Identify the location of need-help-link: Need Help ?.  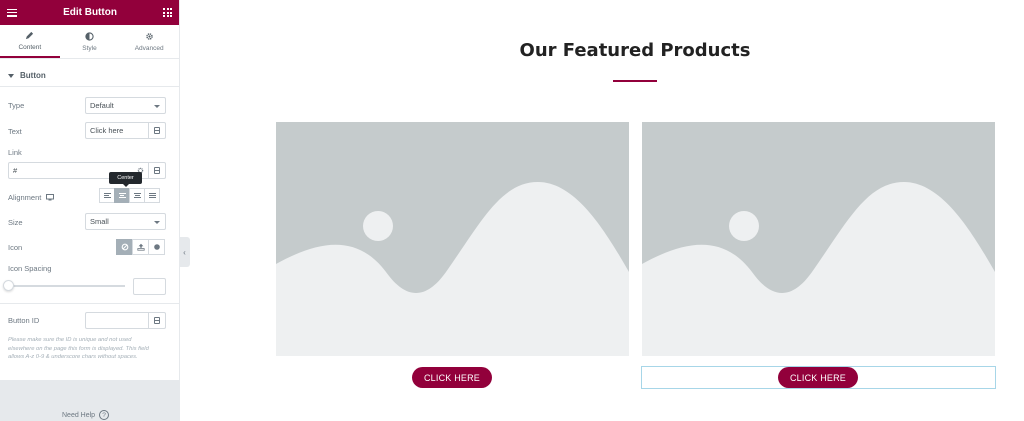
(86, 415).